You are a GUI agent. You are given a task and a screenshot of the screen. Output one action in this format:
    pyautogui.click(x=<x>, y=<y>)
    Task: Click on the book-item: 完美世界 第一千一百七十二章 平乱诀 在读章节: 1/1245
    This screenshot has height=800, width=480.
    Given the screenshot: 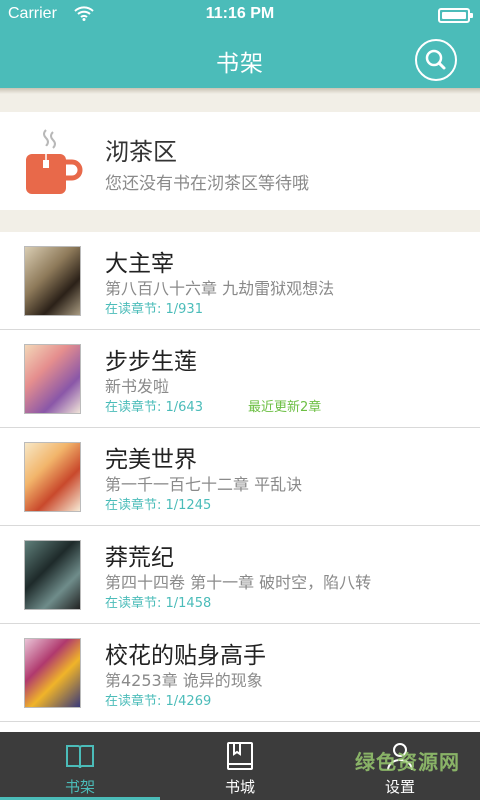 What is the action you would take?
    pyautogui.click(x=240, y=477)
    